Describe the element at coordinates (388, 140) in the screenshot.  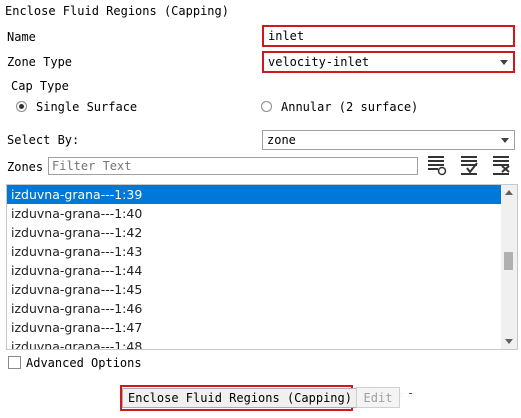
I see `select-by-dropdown: zone` at that location.